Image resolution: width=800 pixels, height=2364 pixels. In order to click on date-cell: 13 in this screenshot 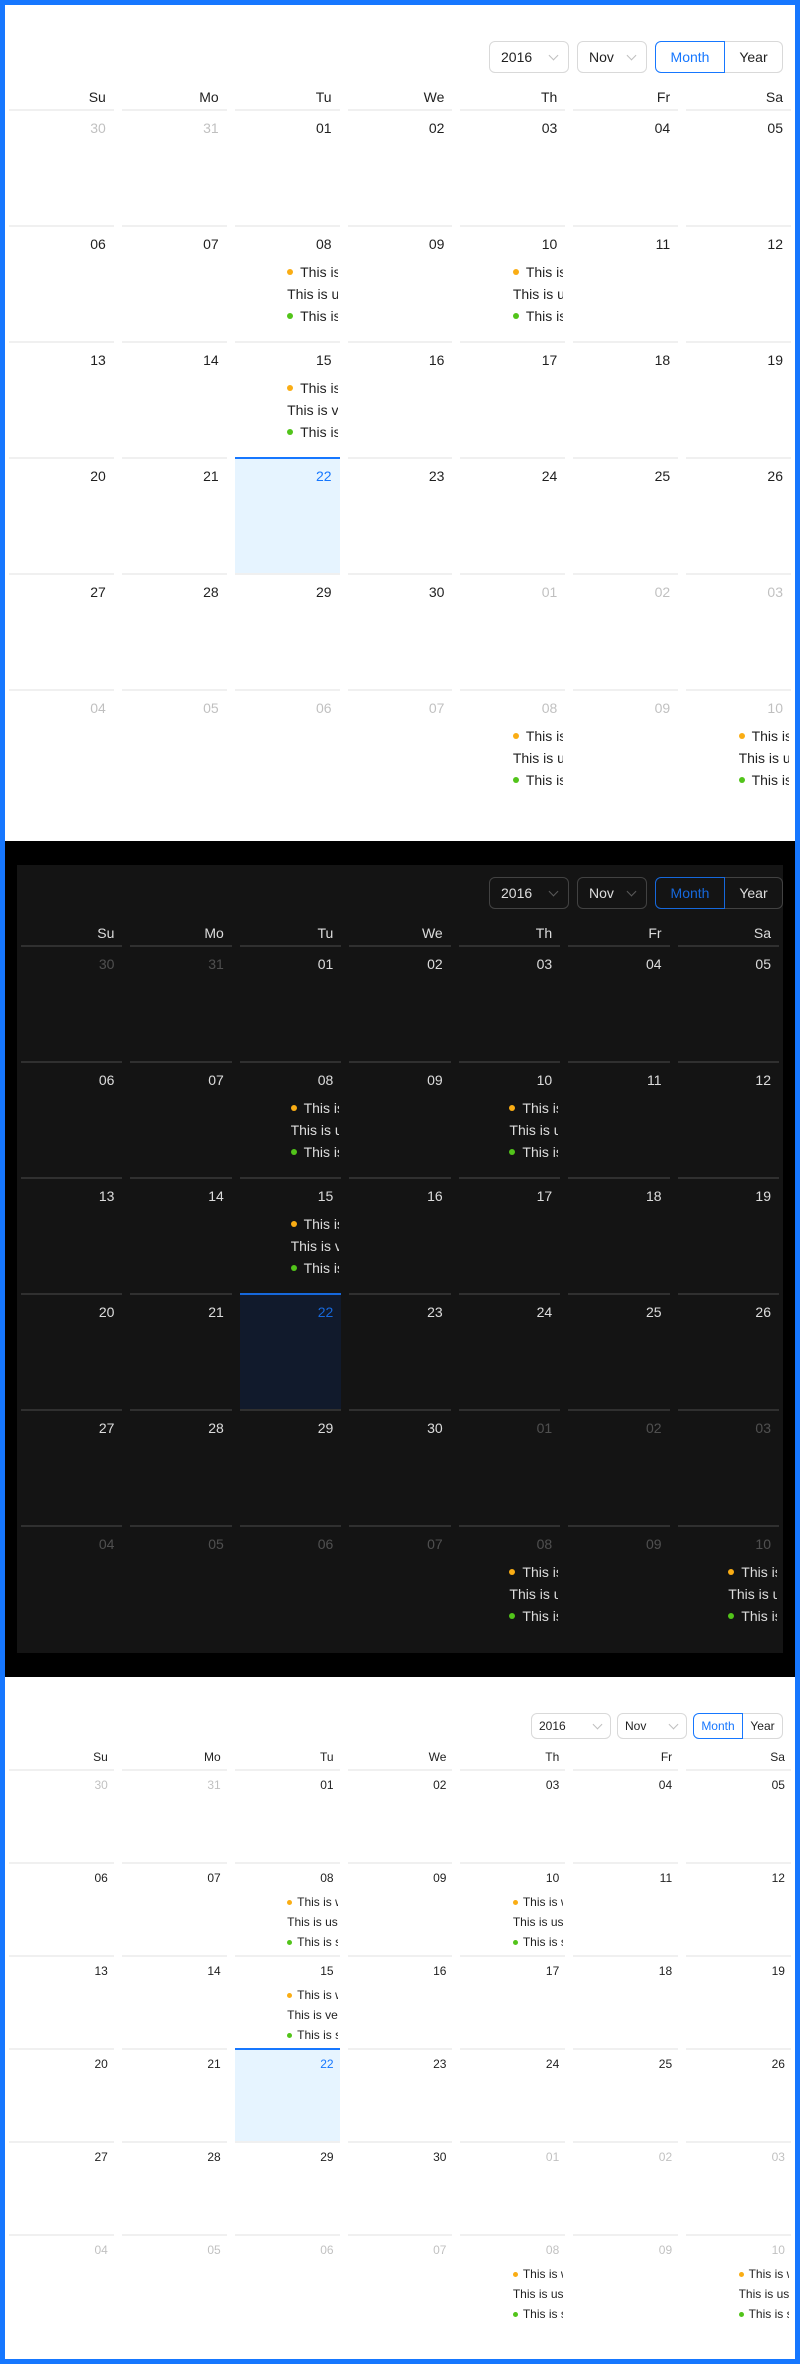, I will do `click(61, 399)`.